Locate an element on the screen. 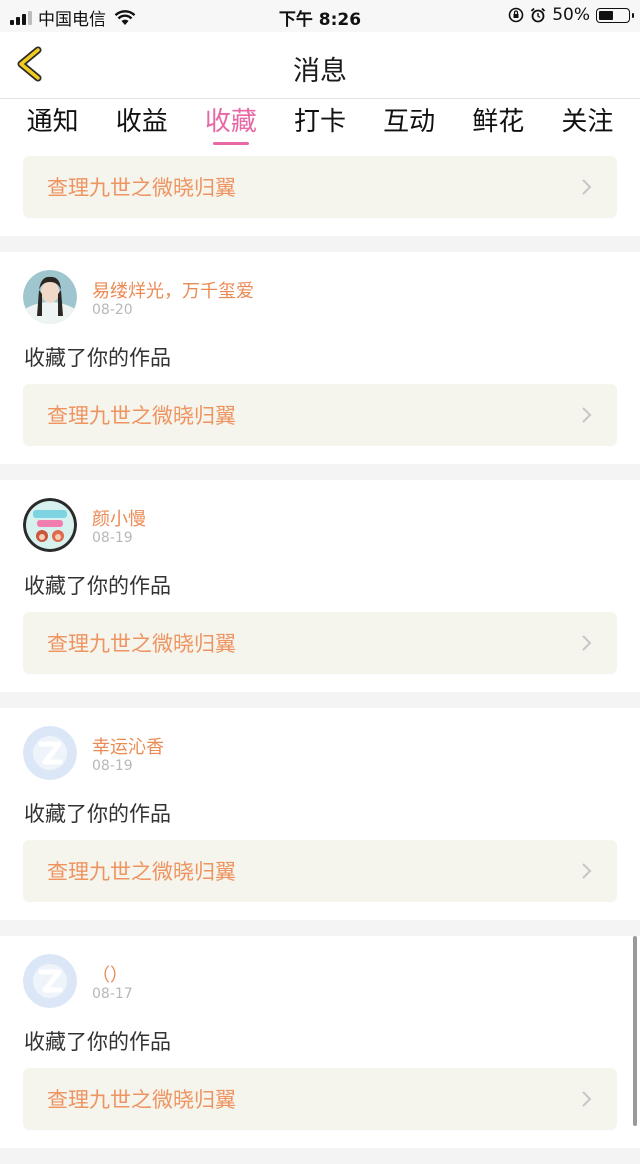 The height and width of the screenshot is (1164, 640). username: 幸运沁香 is located at coordinates (128, 746).